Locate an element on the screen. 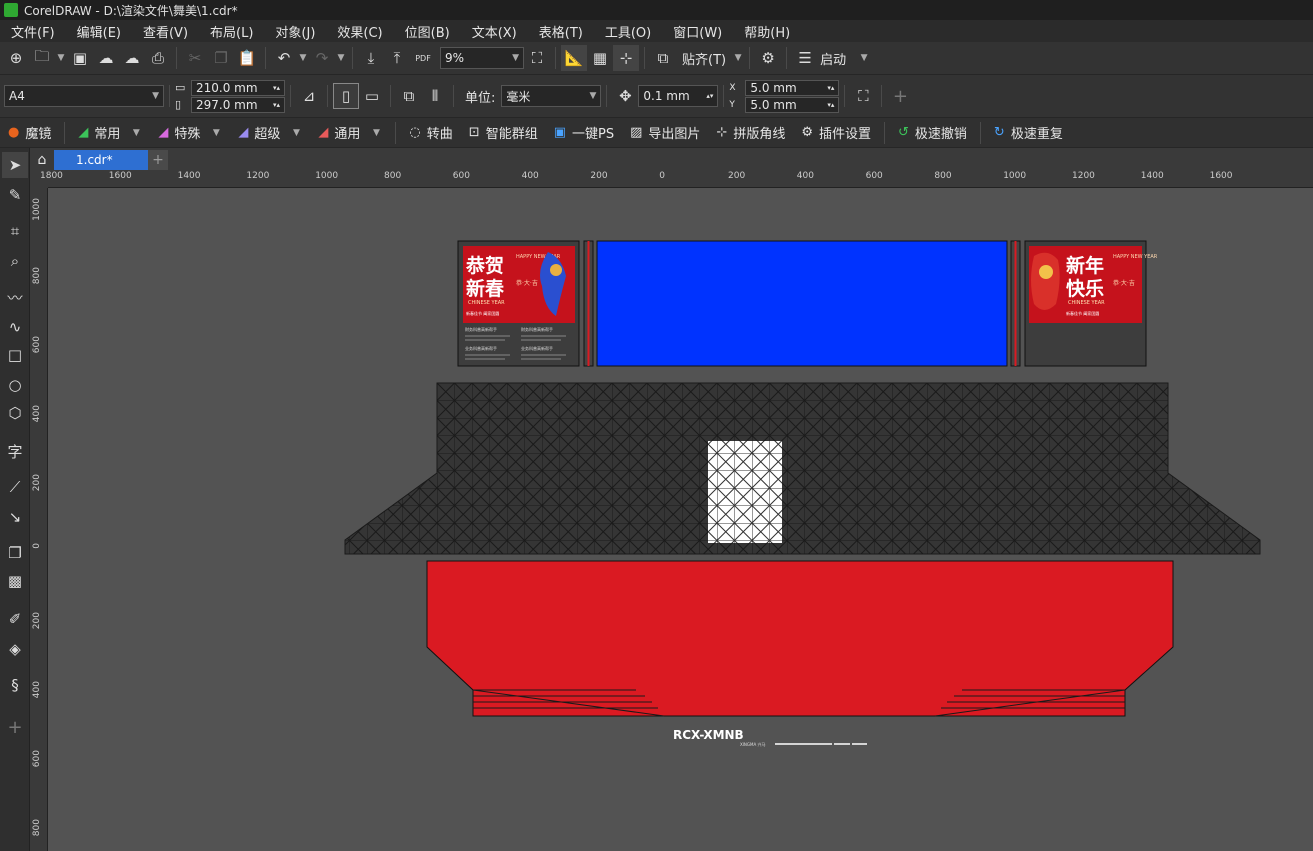  smart-fill-icon: § is located at coordinates (15, 685).